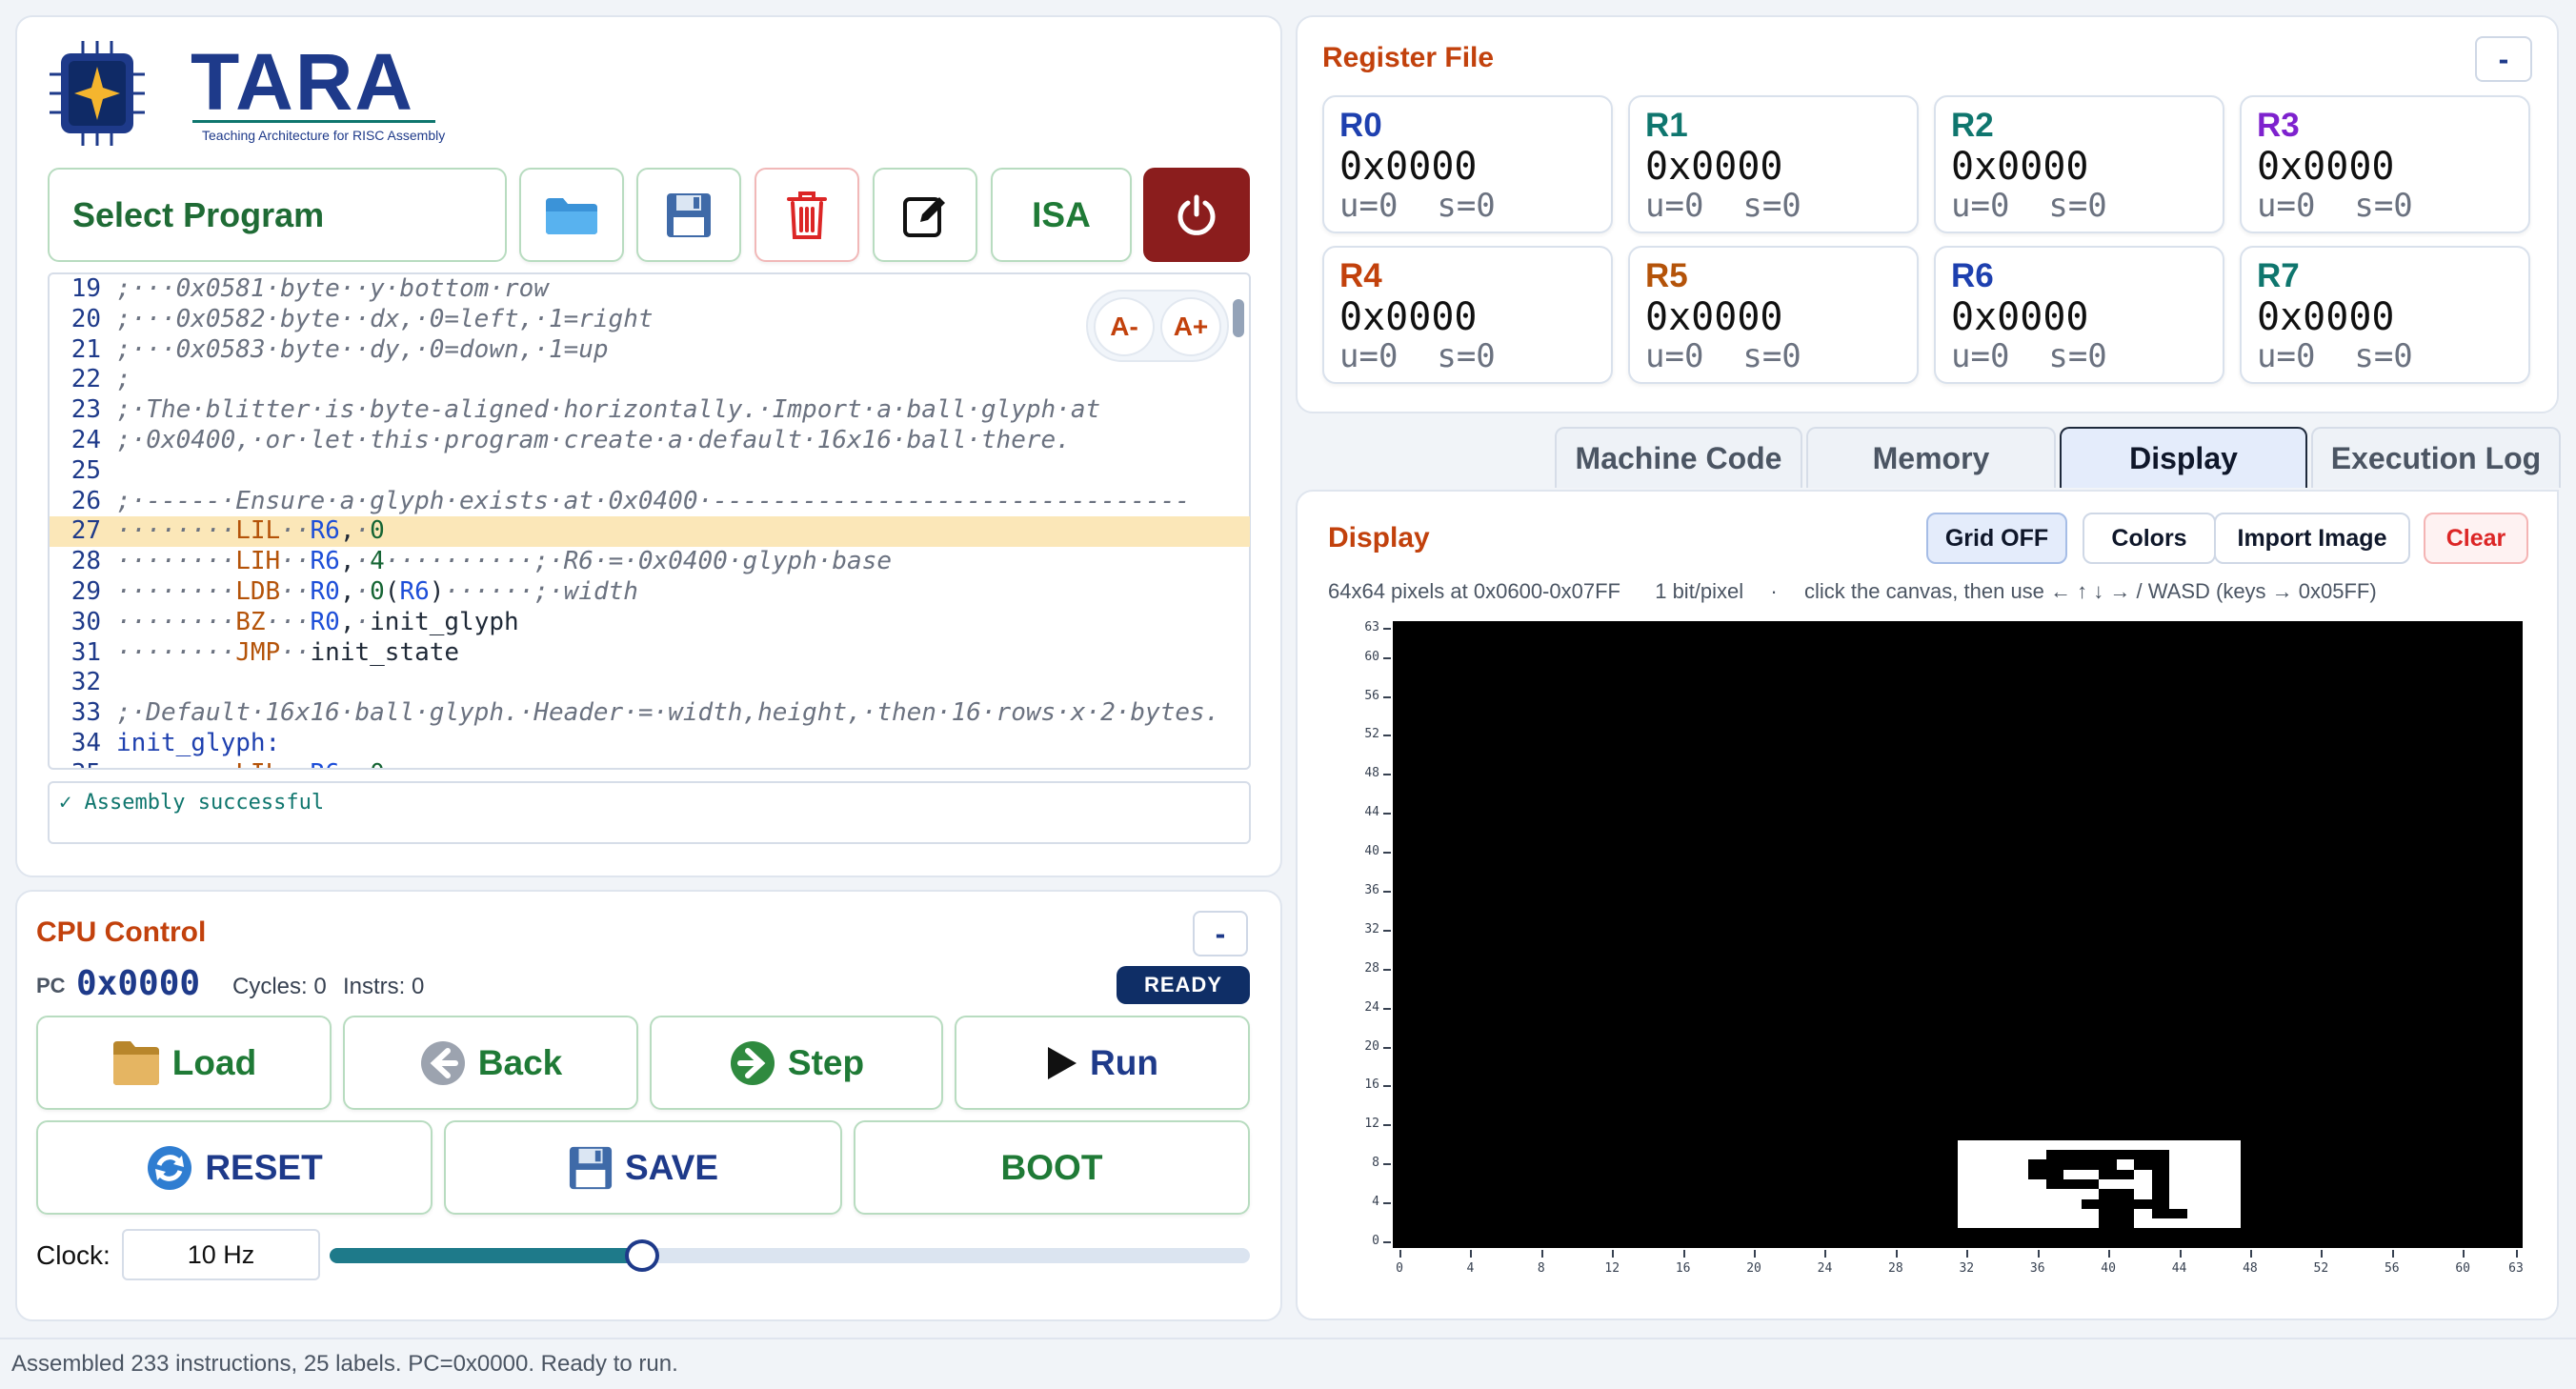  Describe the element at coordinates (2278, 125) in the screenshot. I see `register-name: R3` at that location.